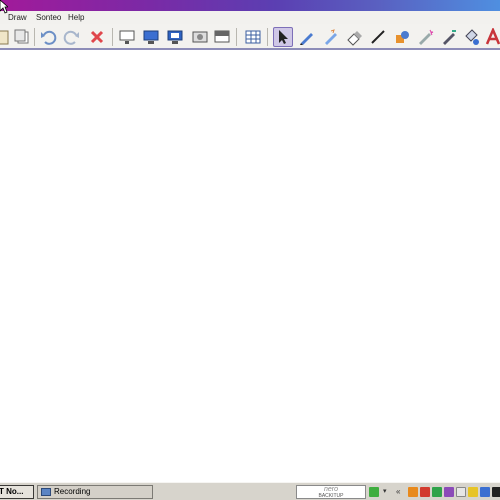  What do you see at coordinates (17, 18) in the screenshot?
I see `menu-draw: Draw` at bounding box center [17, 18].